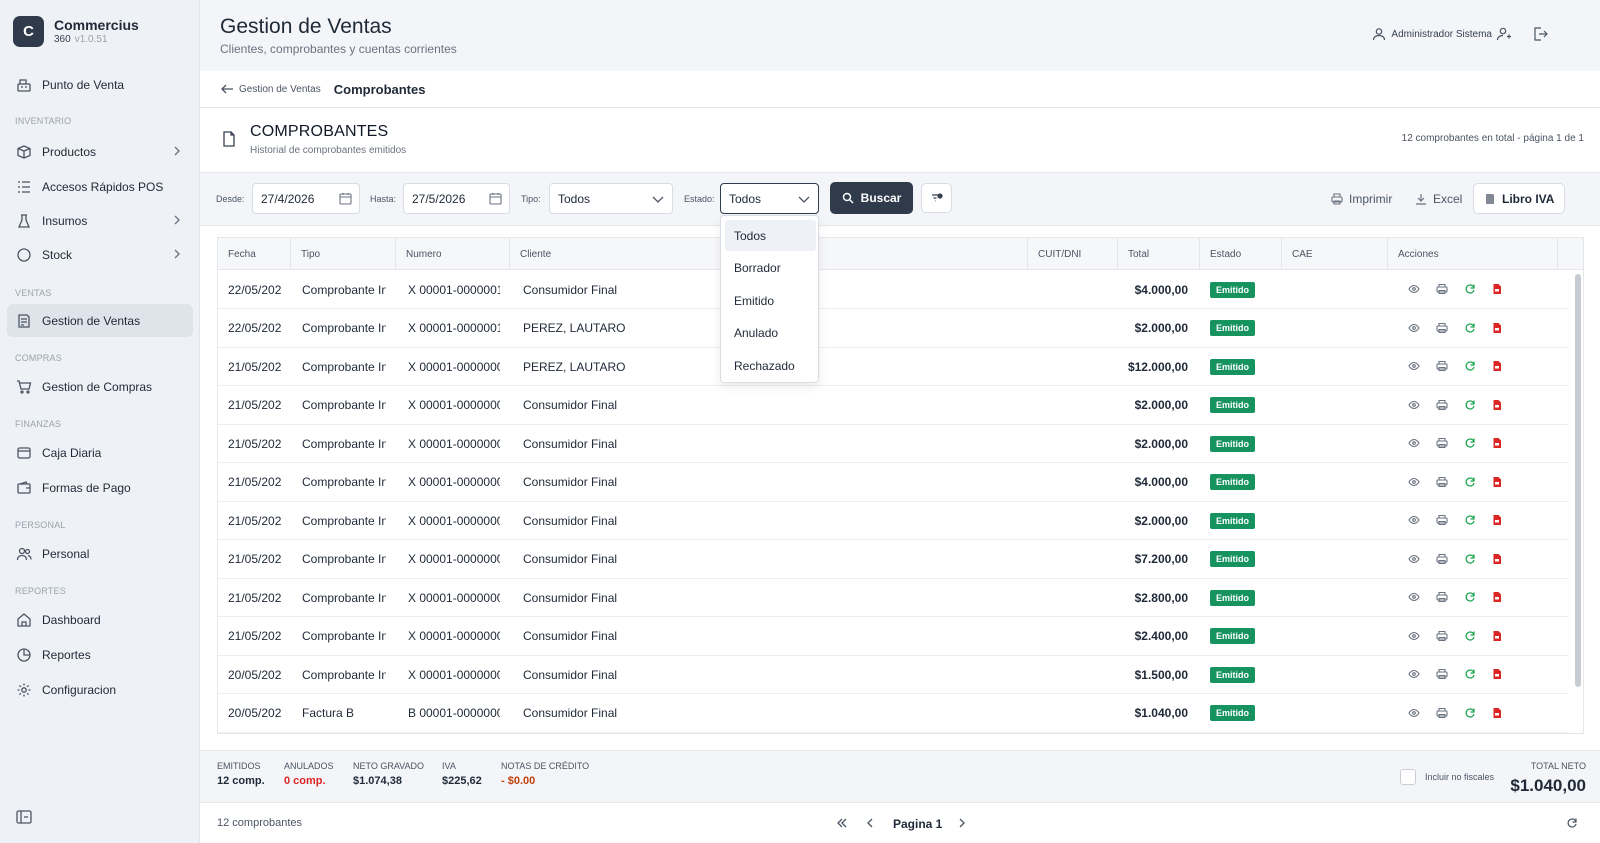  What do you see at coordinates (1578, 480) in the screenshot?
I see `table-scrollbar` at bounding box center [1578, 480].